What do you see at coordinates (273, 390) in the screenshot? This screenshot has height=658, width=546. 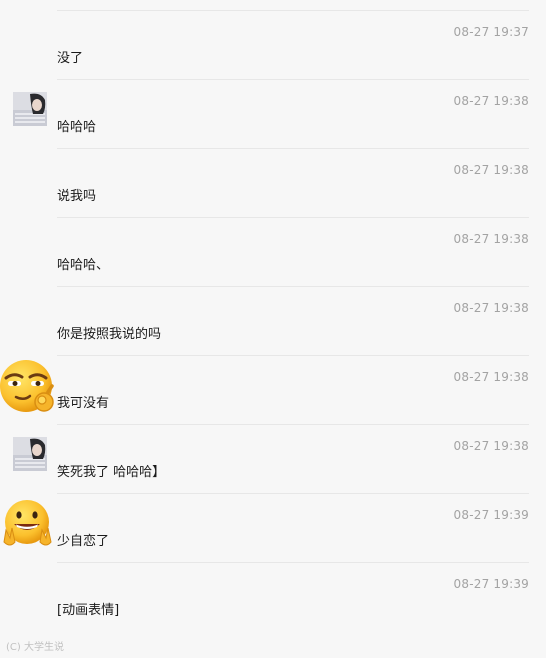 I see `message-row: 08-27 19:38 我可没有` at bounding box center [273, 390].